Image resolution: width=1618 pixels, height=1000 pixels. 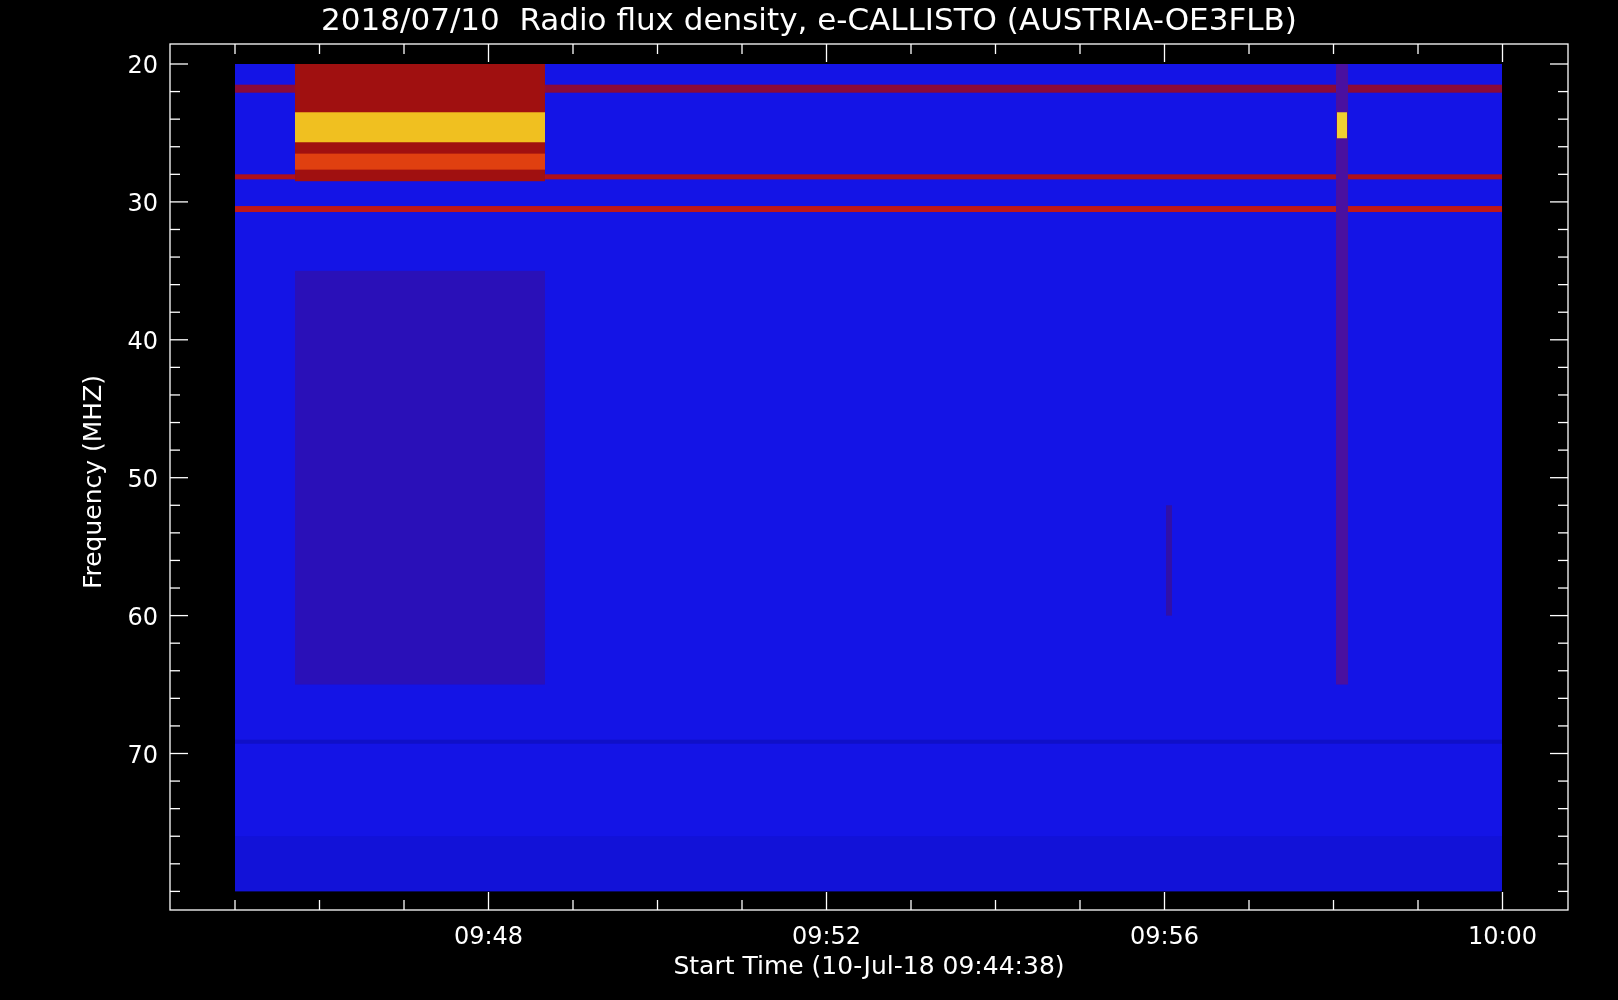 What do you see at coordinates (92, 482) in the screenshot?
I see `y-axis-label: Frequency (MHZ)` at bounding box center [92, 482].